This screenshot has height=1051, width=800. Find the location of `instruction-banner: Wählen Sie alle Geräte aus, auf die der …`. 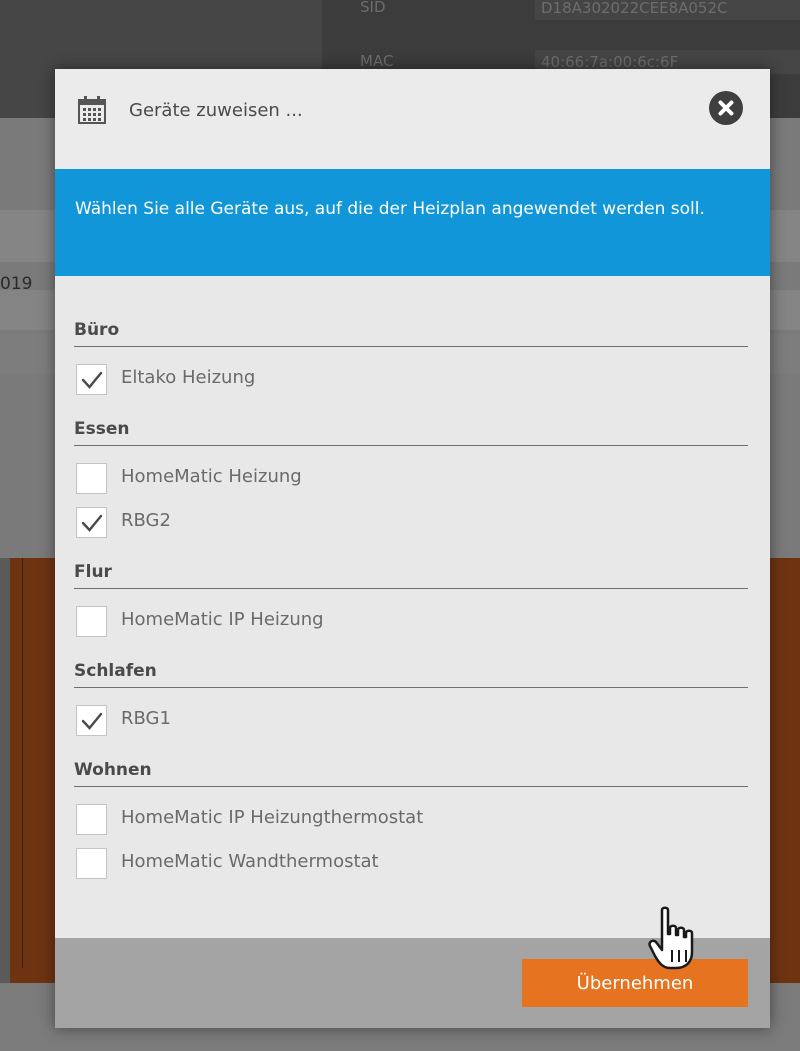

instruction-banner: Wählen Sie alle Geräte aus, auf die der … is located at coordinates (412, 222).